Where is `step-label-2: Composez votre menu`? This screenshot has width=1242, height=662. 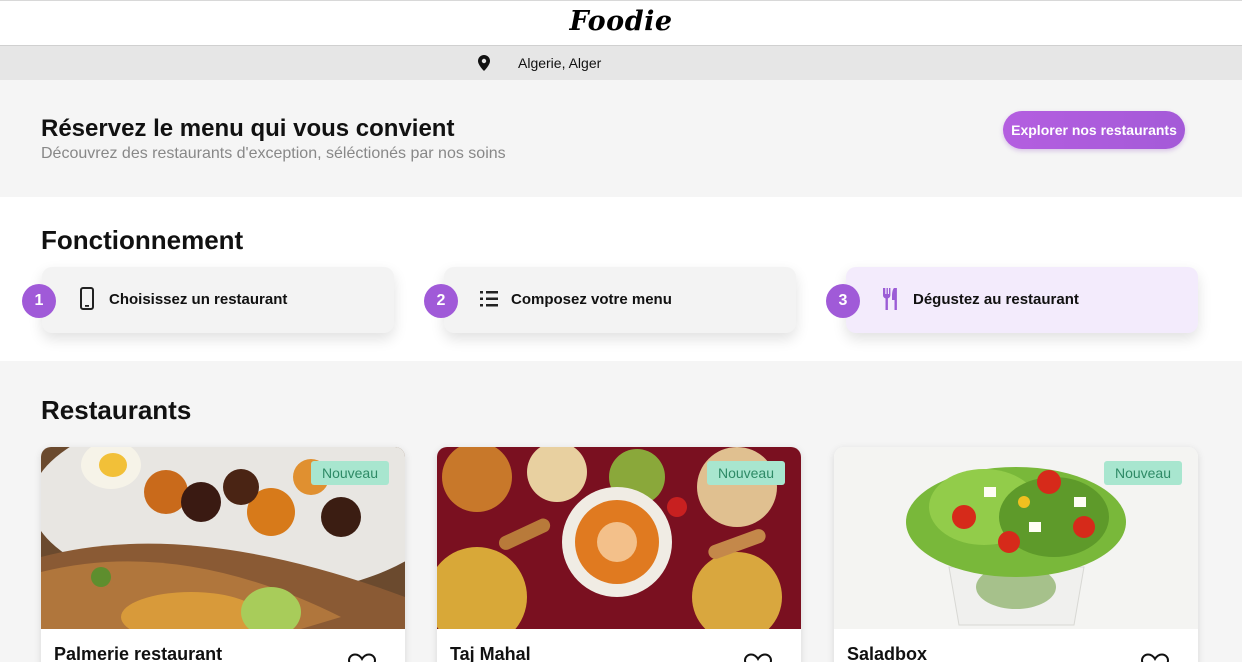
step-label-2: Composez votre menu is located at coordinates (591, 299).